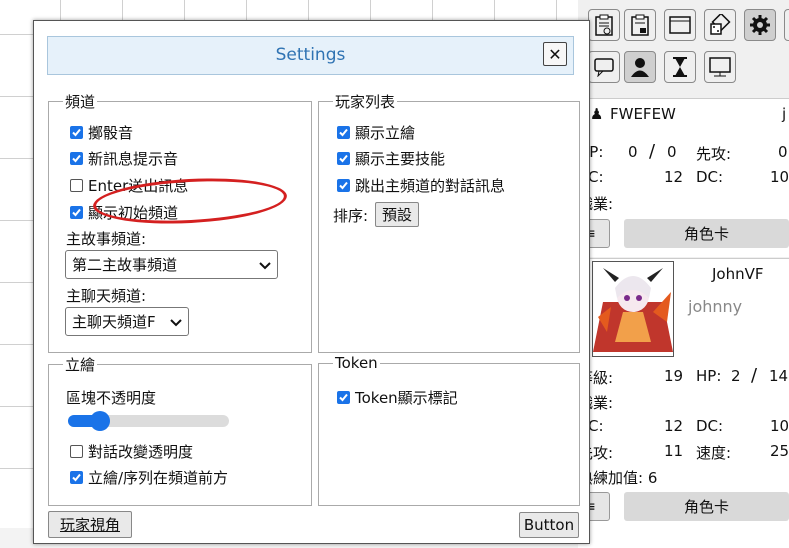  Describe the element at coordinates (133, 213) in the screenshot. I see `checkbox-label: 顯示初始頻道` at that location.